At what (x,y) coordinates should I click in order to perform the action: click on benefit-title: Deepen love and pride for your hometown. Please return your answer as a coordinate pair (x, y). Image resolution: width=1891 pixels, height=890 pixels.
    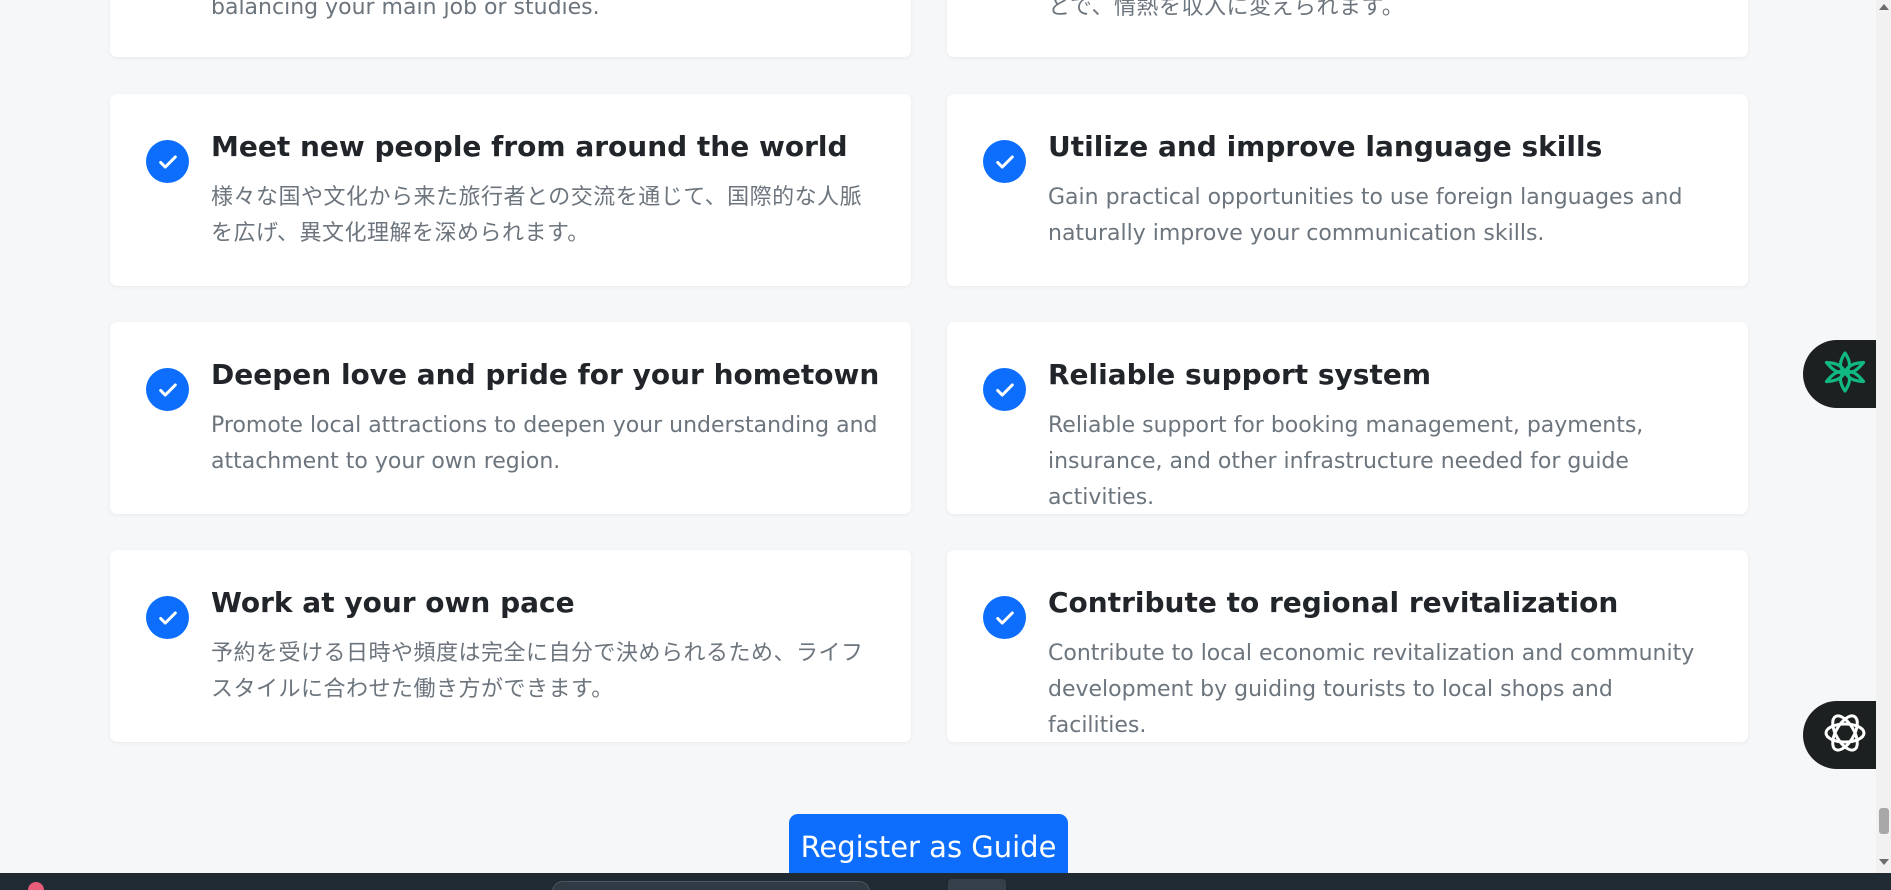
    Looking at the image, I should click on (545, 374).